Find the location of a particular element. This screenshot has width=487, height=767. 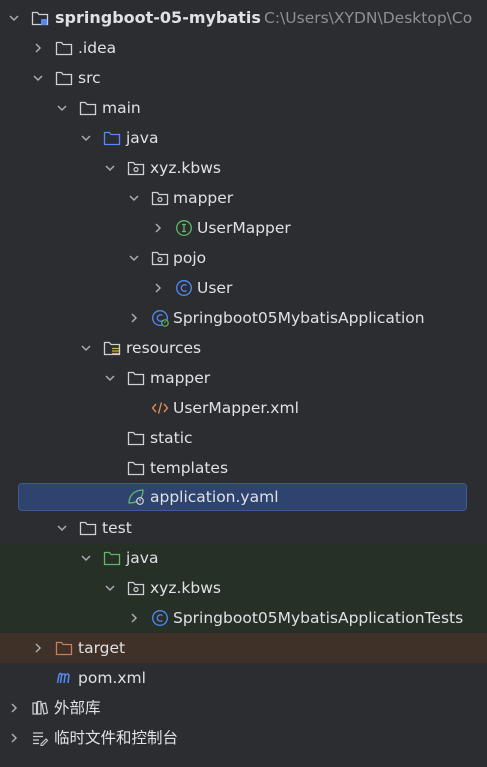

tree-row-mapper-package: mapper is located at coordinates (243, 198).